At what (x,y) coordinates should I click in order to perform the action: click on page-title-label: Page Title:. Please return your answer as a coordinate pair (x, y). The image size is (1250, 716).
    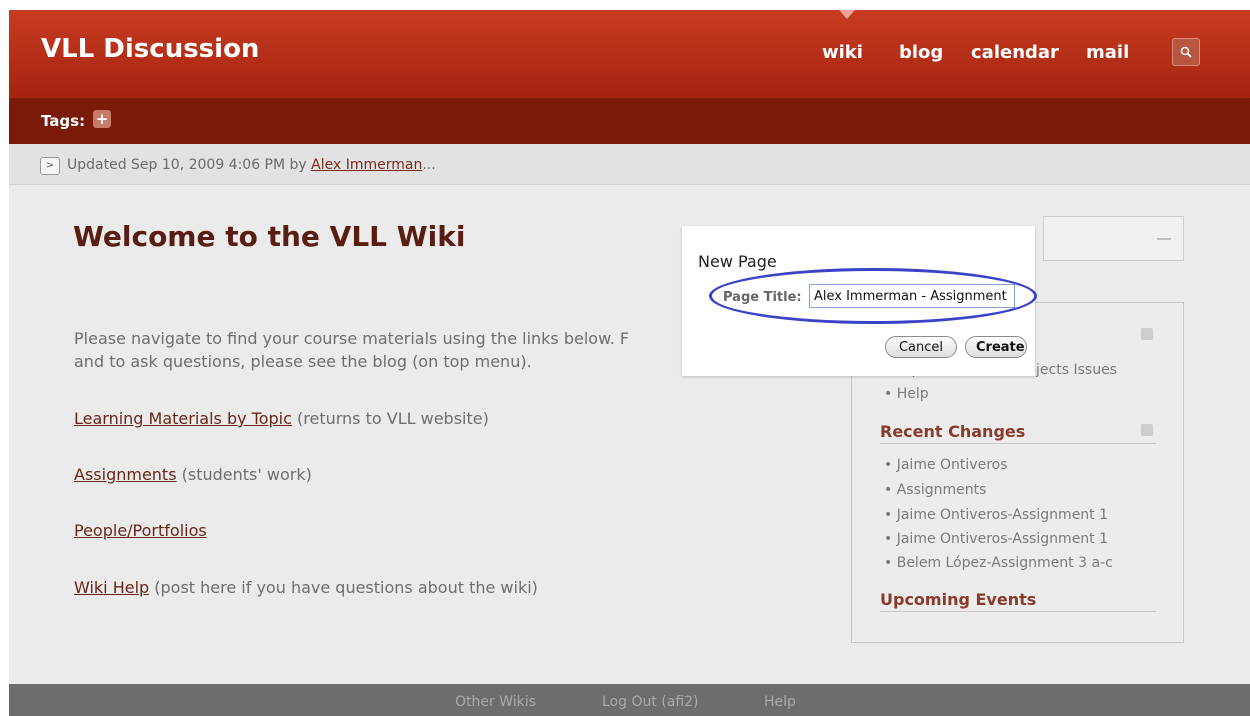
    Looking at the image, I should click on (762, 297).